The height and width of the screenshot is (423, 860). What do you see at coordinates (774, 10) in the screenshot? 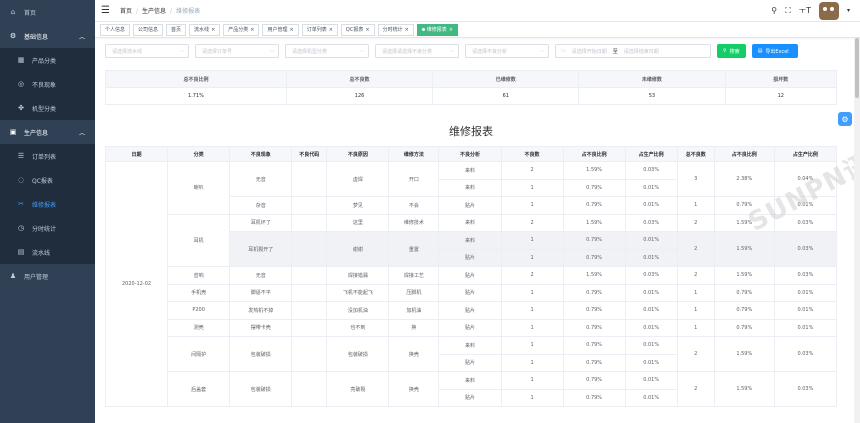
I see `search-icon: ⚲` at bounding box center [774, 10].